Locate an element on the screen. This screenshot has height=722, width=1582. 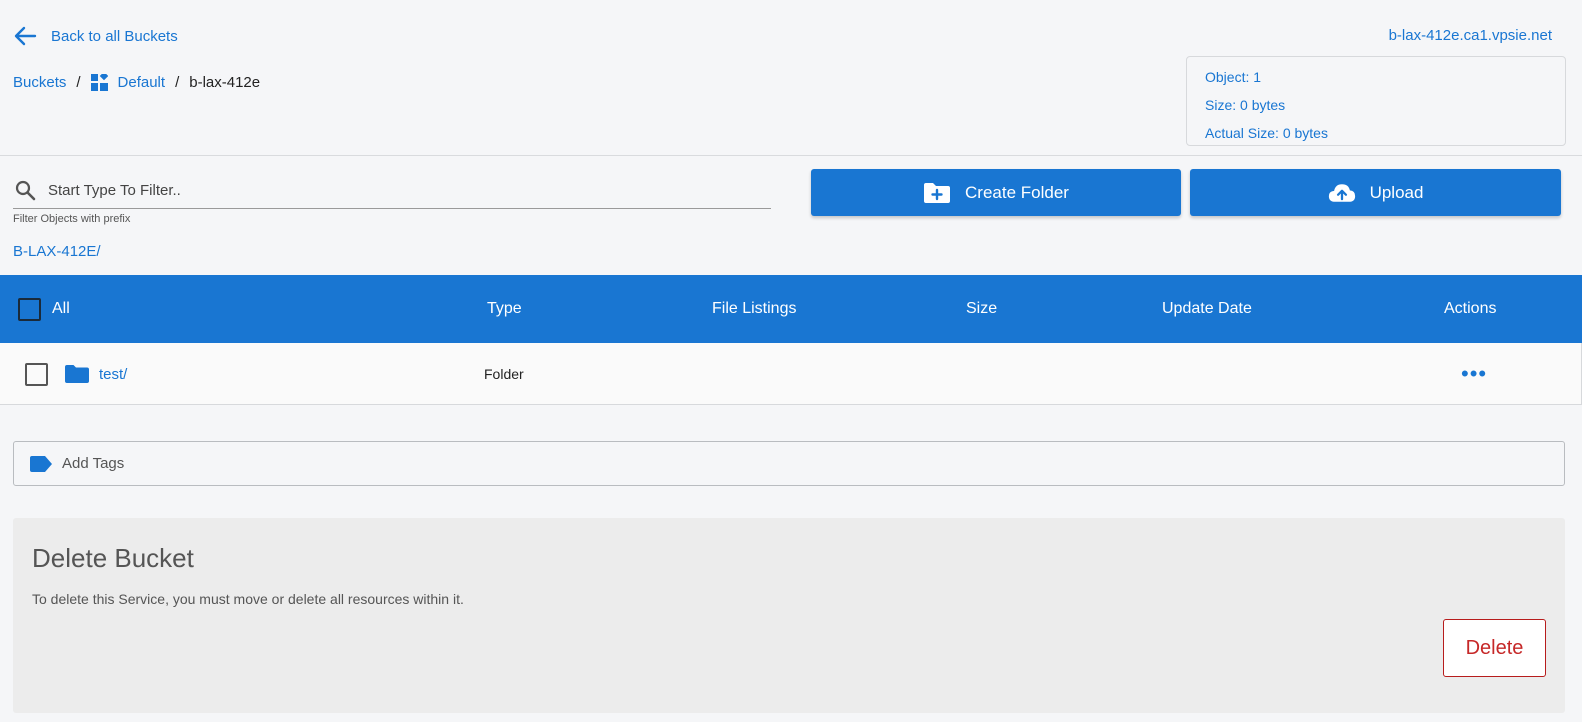
add-tags-field: Add Tags is located at coordinates (789, 463).